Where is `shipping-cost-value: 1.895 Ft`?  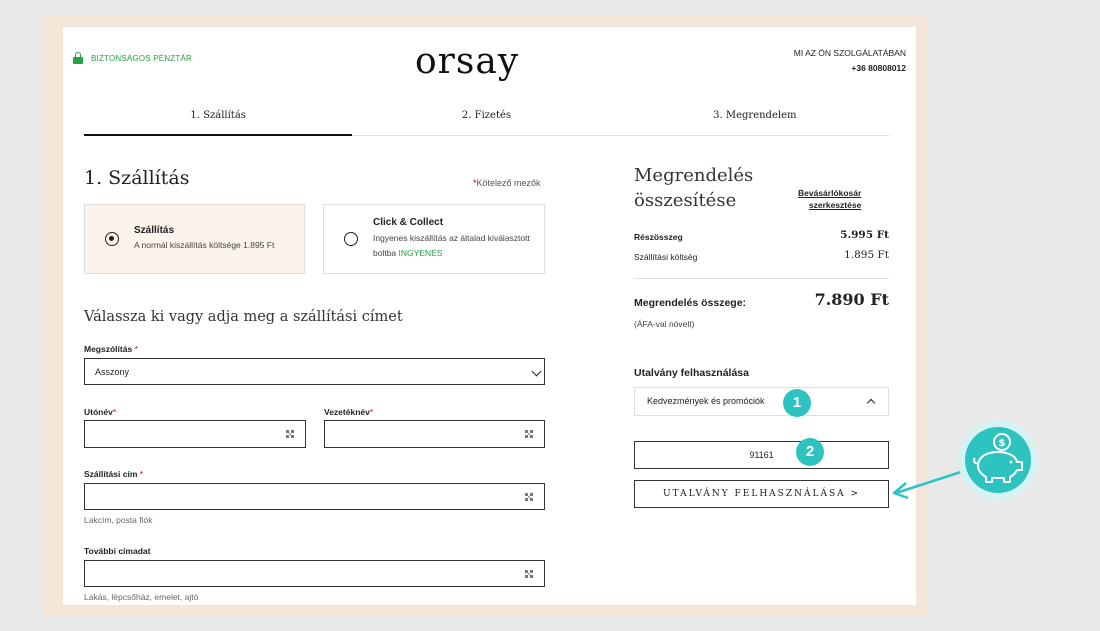
shipping-cost-value: 1.895 Ft is located at coordinates (866, 255).